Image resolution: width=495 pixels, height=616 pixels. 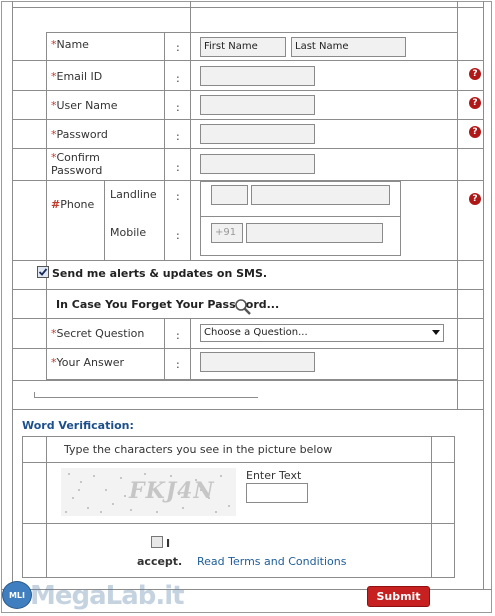 What do you see at coordinates (160, 561) in the screenshot?
I see `accept-label-line2: accept.` at bounding box center [160, 561].